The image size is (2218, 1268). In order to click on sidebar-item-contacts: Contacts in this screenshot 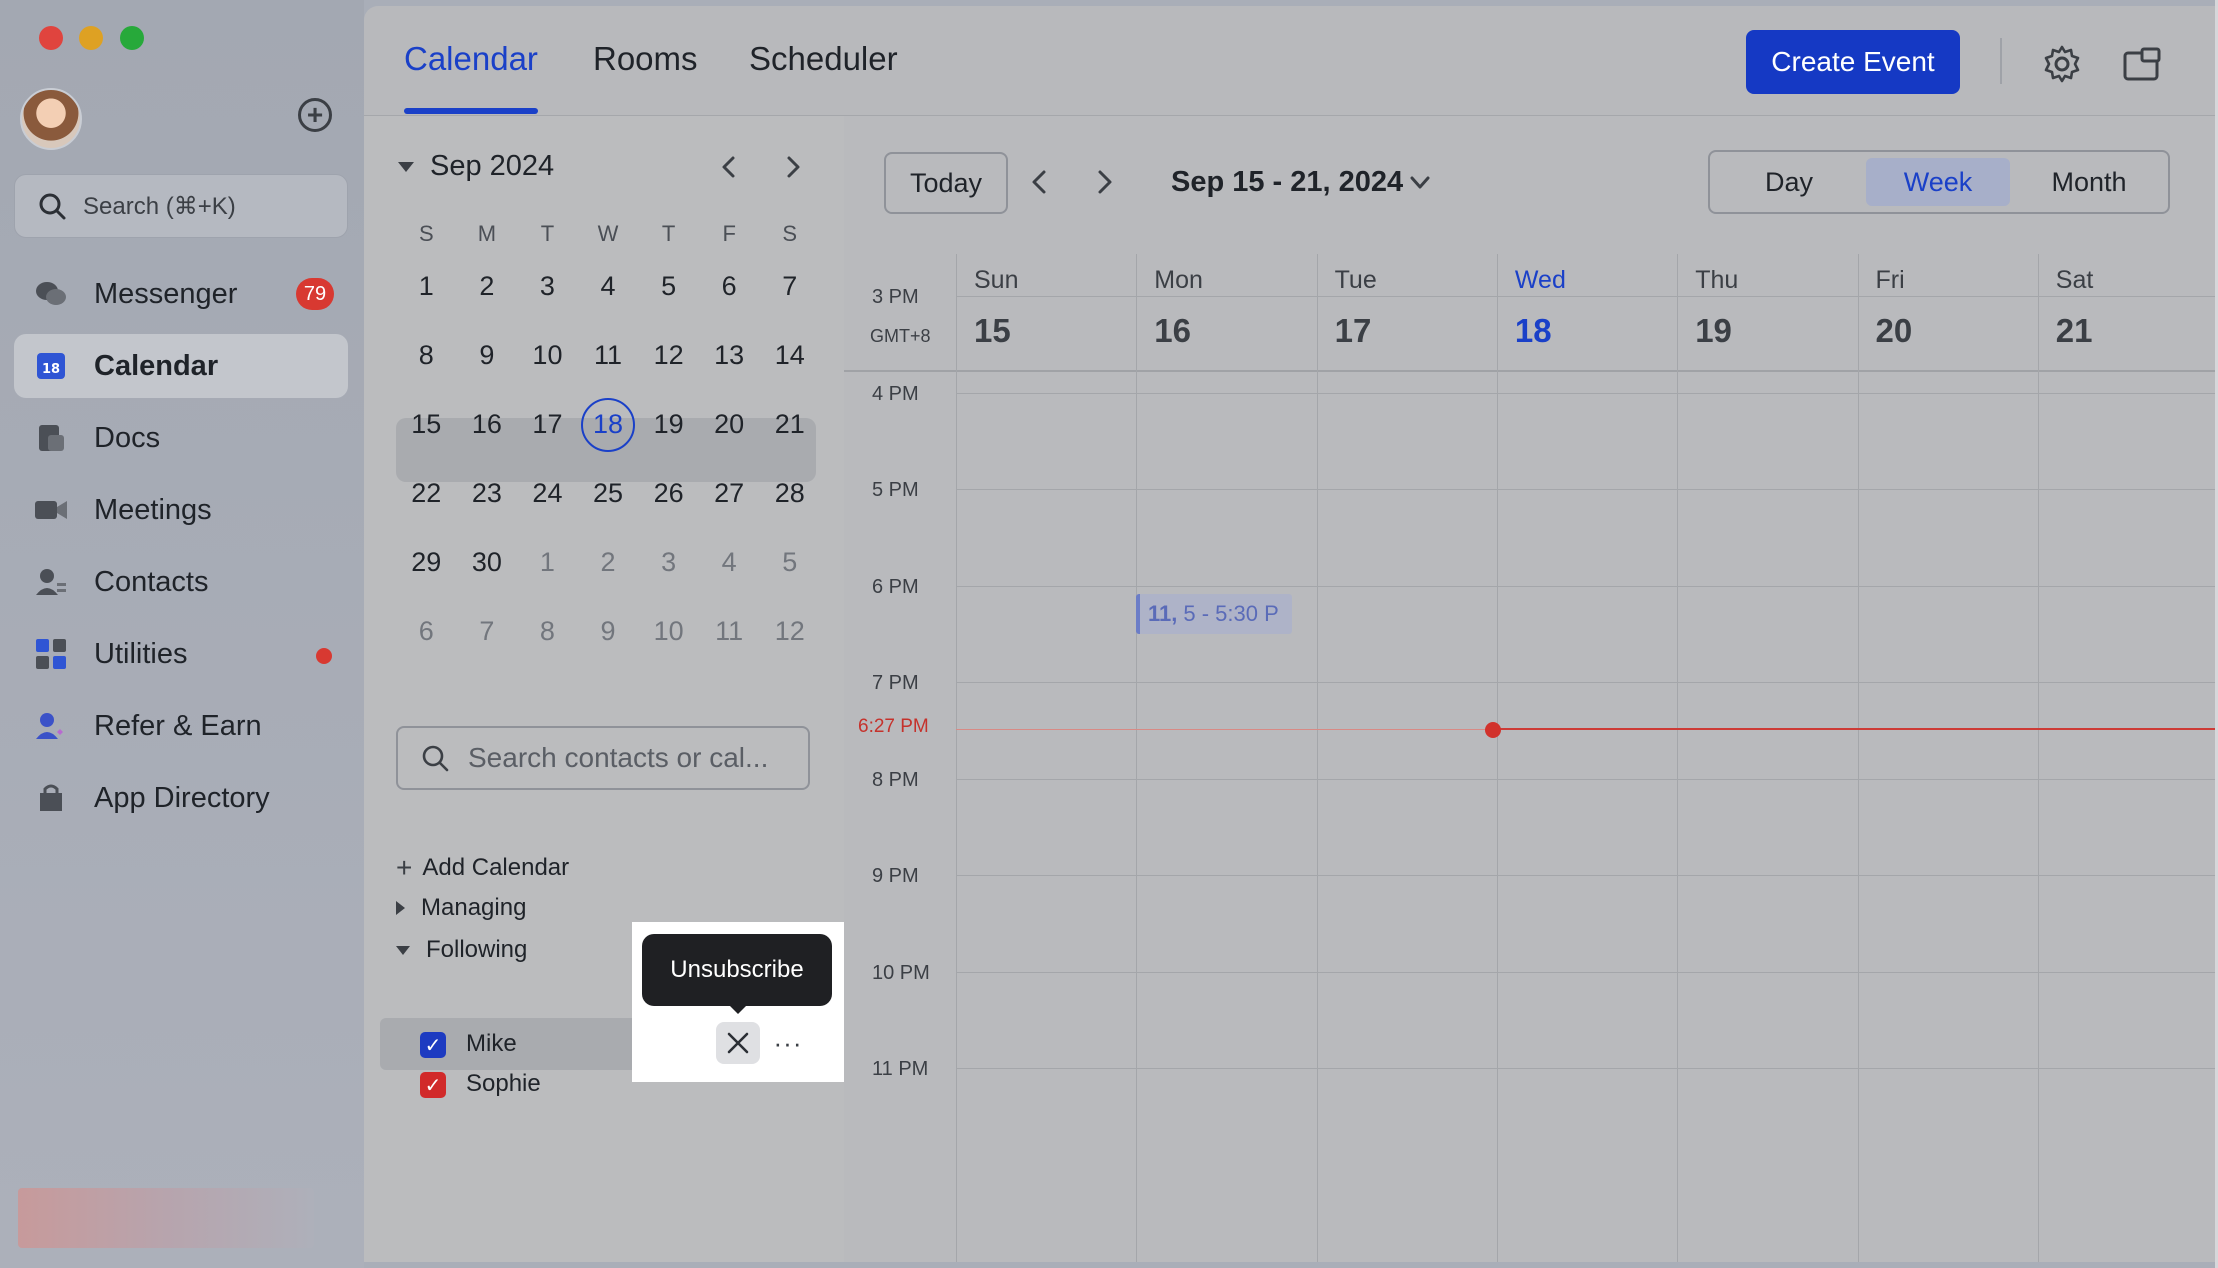, I will do `click(181, 582)`.